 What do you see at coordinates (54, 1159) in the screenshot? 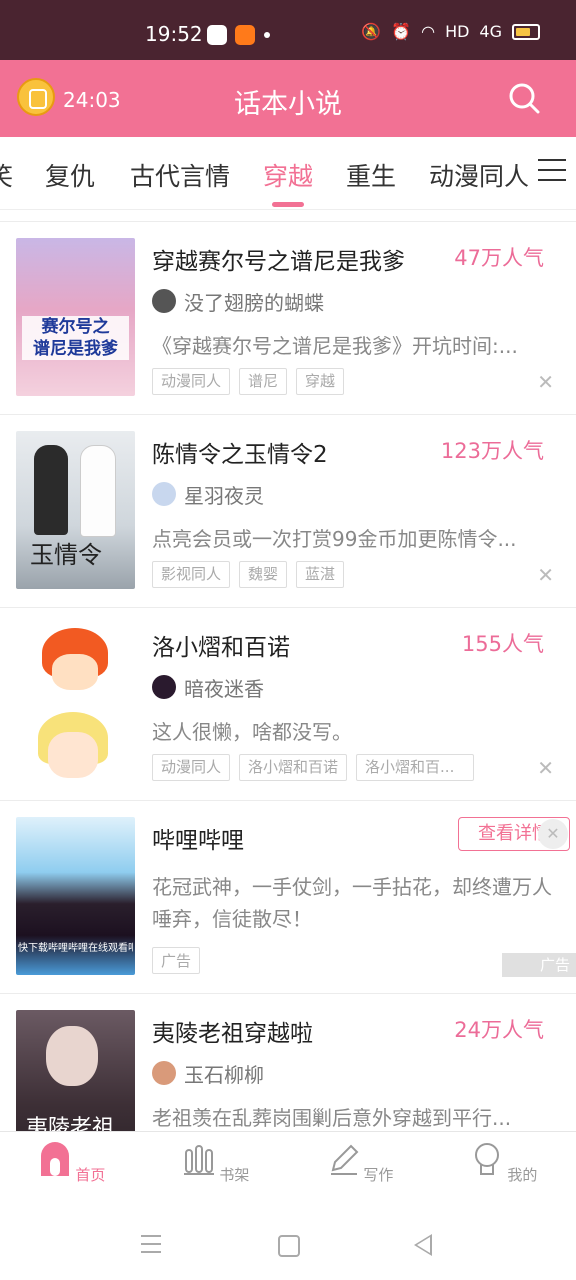
I see `home-icon` at bounding box center [54, 1159].